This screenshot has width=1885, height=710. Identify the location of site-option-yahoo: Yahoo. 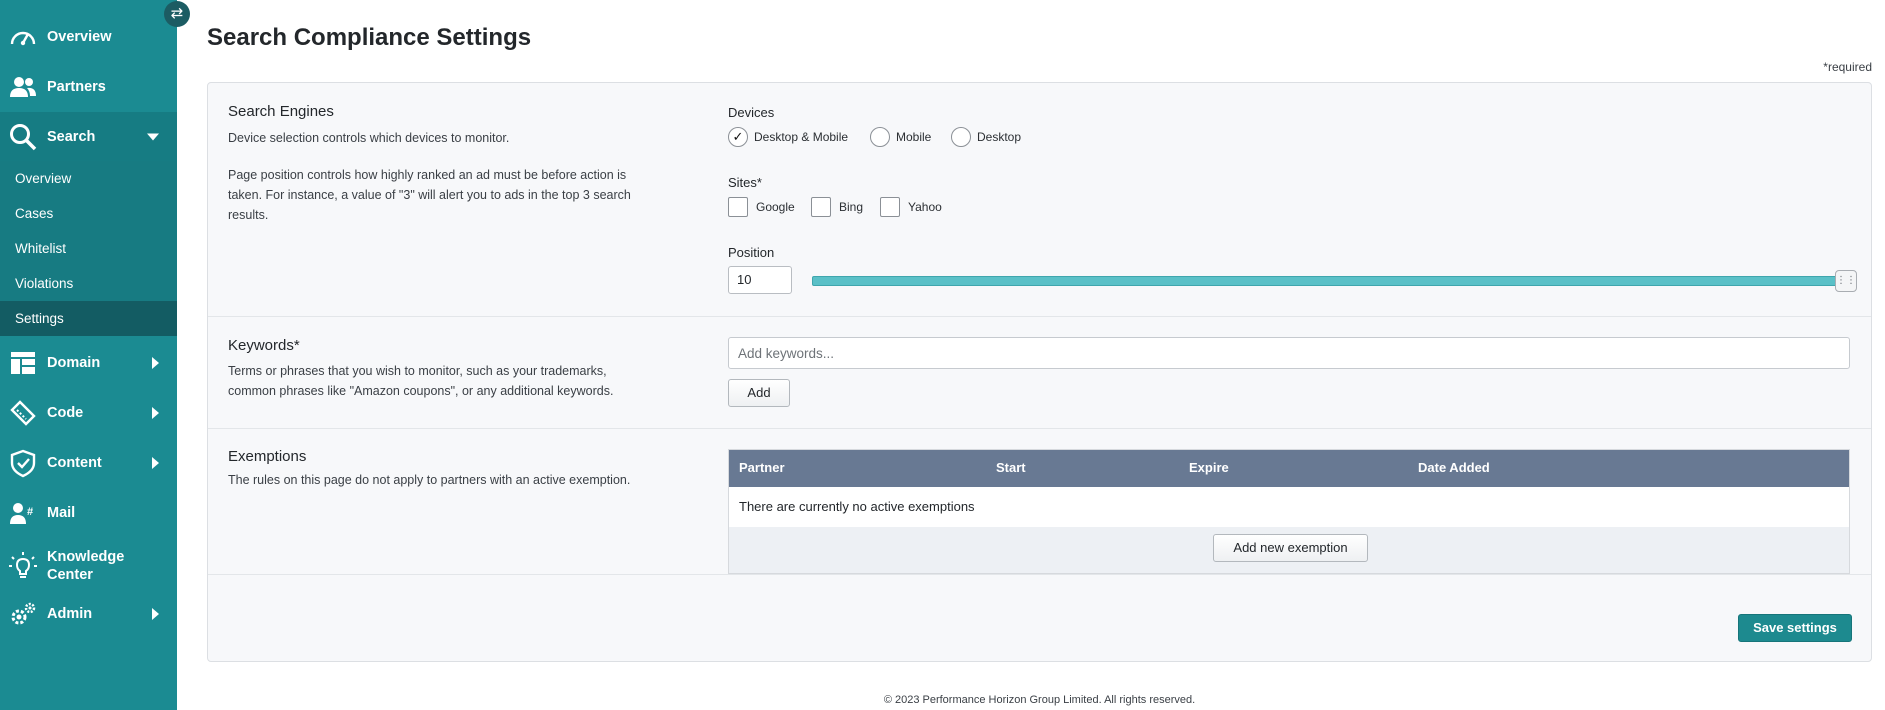
(911, 207).